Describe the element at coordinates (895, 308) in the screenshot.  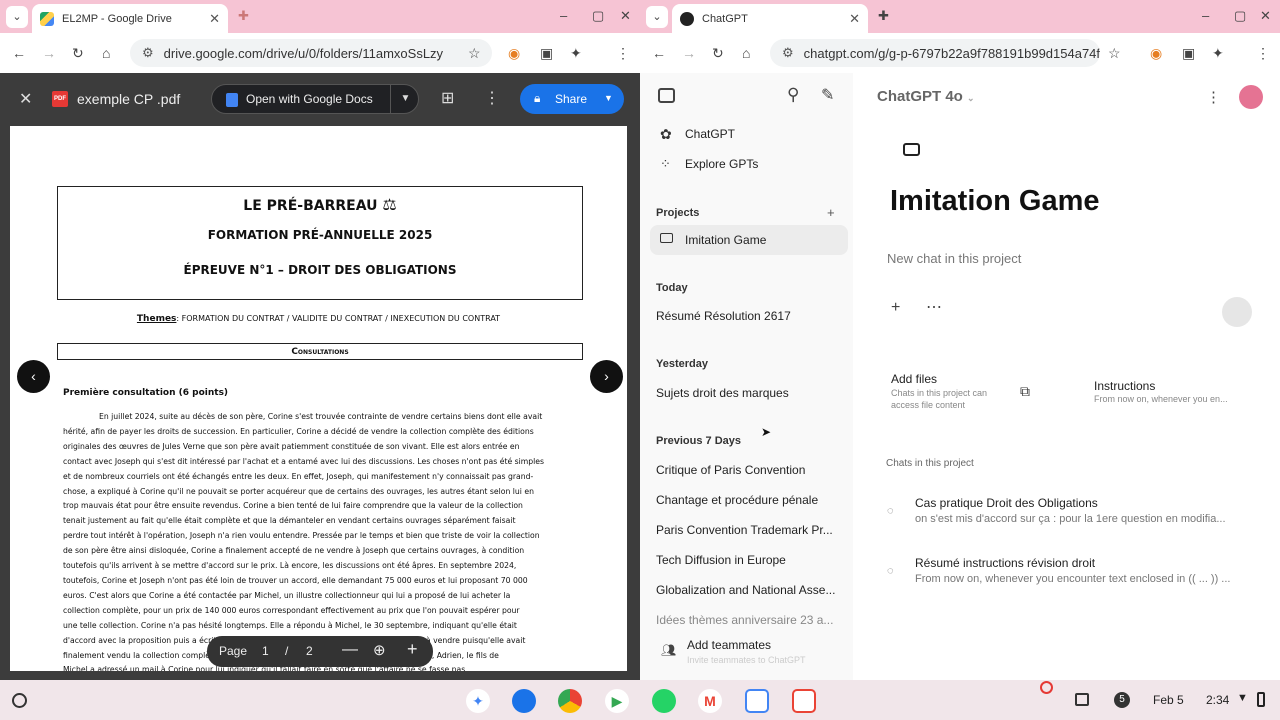
I see `attach-plus-icon: +` at that location.